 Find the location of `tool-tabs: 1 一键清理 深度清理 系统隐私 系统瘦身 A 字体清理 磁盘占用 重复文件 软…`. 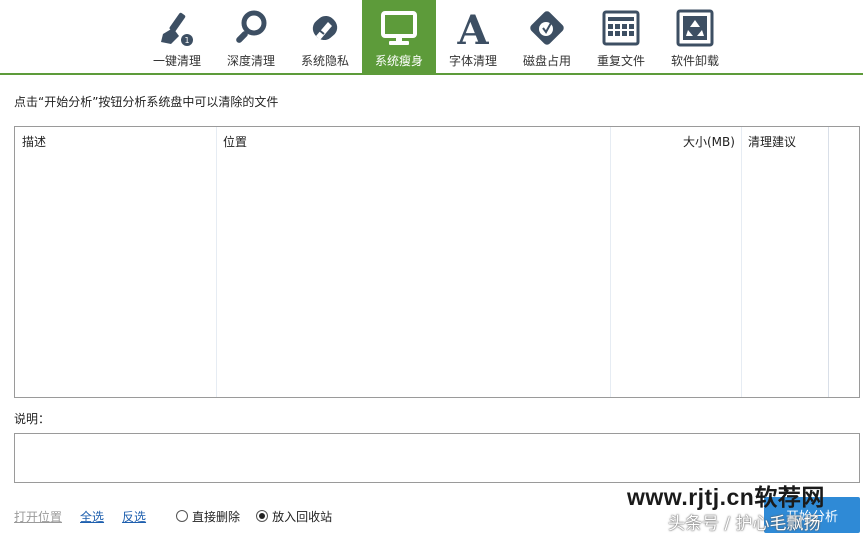

tool-tabs: 1 一键清理 深度清理 系统隐私 系统瘦身 A 字体清理 磁盘占用 重复文件 软… is located at coordinates (436, 37).